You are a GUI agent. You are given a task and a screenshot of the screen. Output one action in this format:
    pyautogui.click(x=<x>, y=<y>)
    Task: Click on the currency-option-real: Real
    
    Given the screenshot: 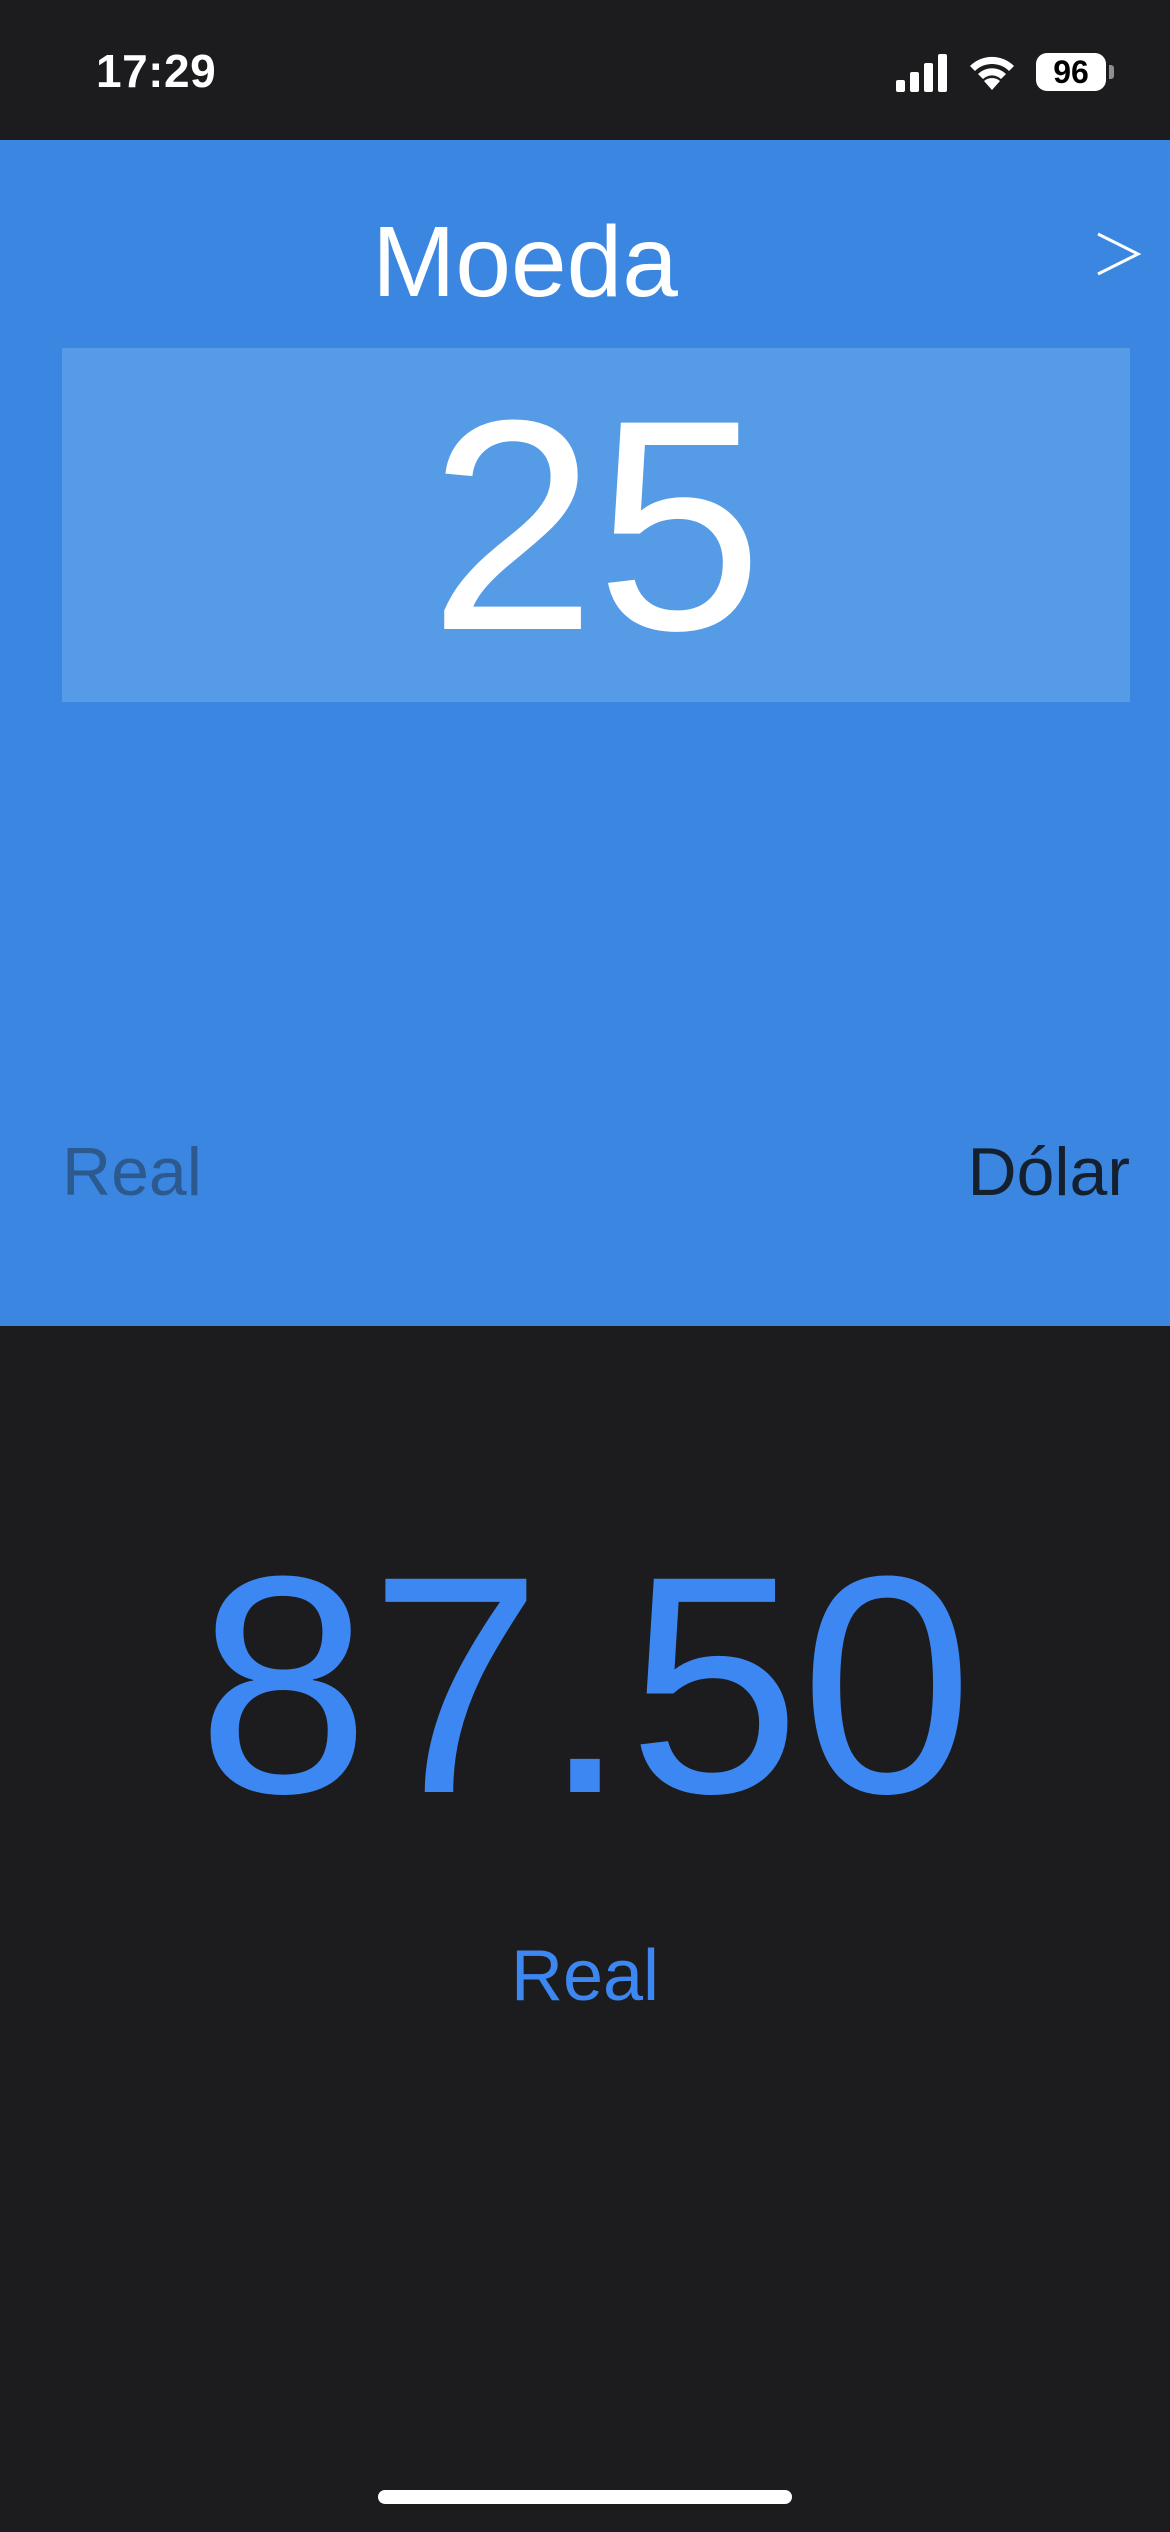 What is the action you would take?
    pyautogui.click(x=132, y=1172)
    